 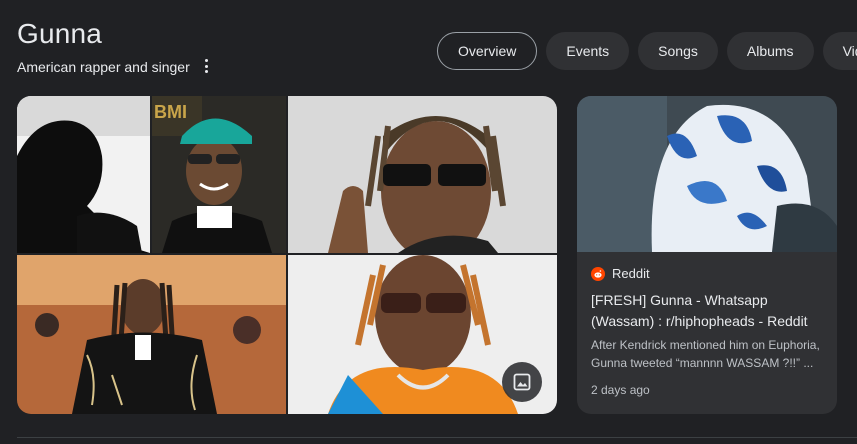 I want to click on news-source: Reddit, so click(x=620, y=273).